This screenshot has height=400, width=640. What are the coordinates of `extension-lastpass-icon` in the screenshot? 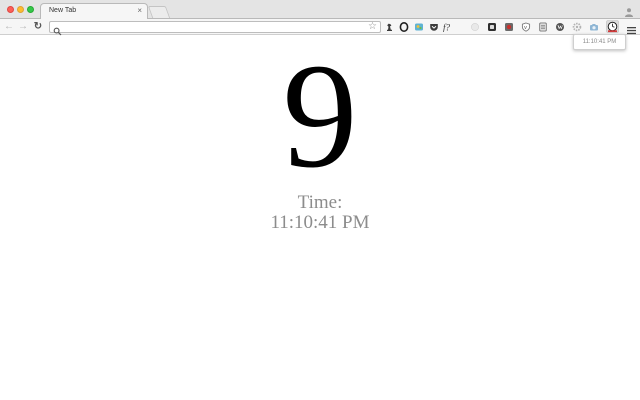 It's located at (509, 27).